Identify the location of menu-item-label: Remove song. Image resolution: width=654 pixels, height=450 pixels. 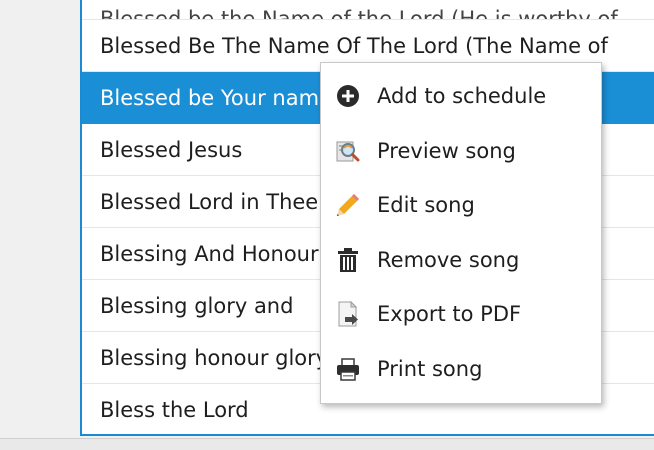
(448, 259).